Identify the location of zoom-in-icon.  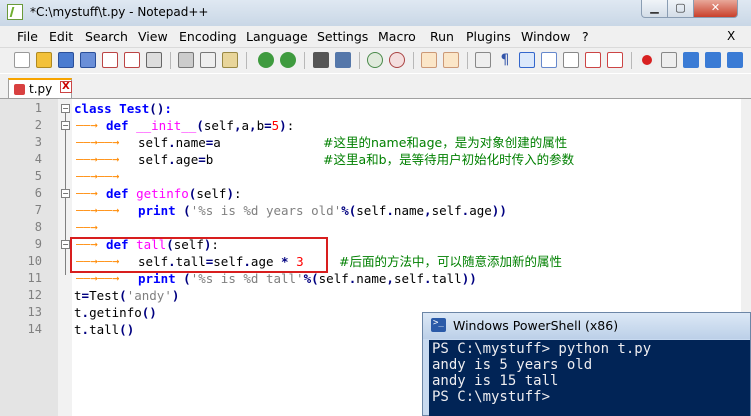
(375, 60).